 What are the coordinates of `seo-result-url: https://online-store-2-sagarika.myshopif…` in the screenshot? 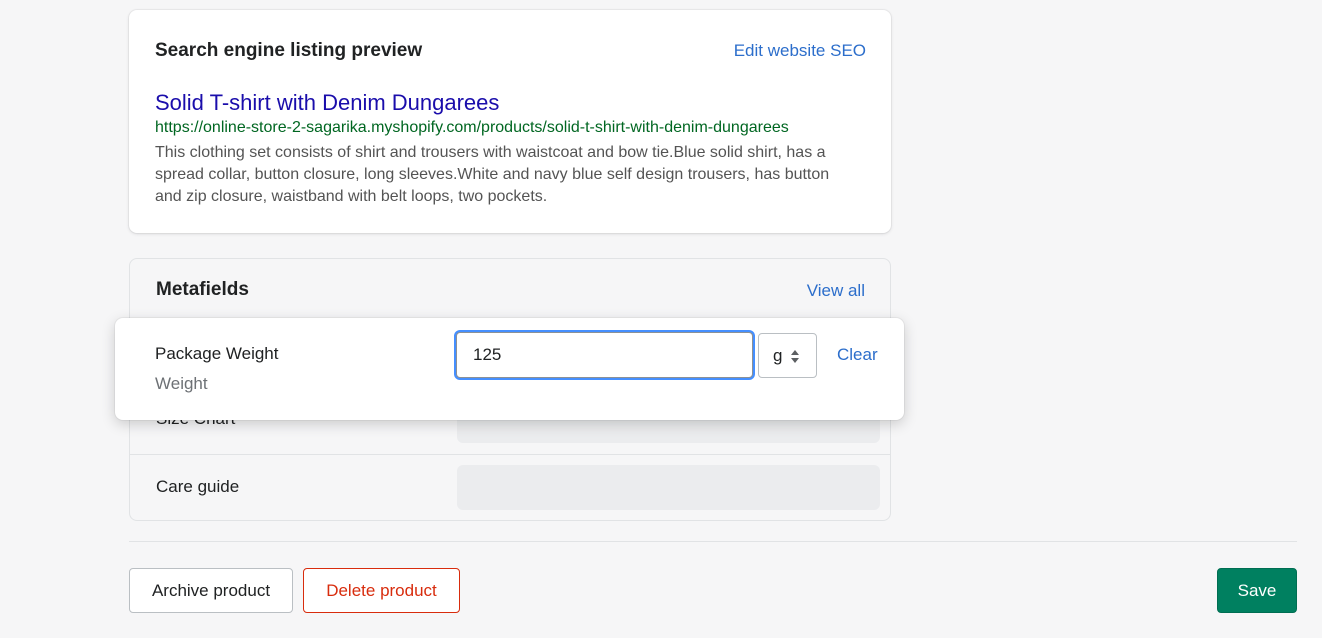 It's located at (472, 127).